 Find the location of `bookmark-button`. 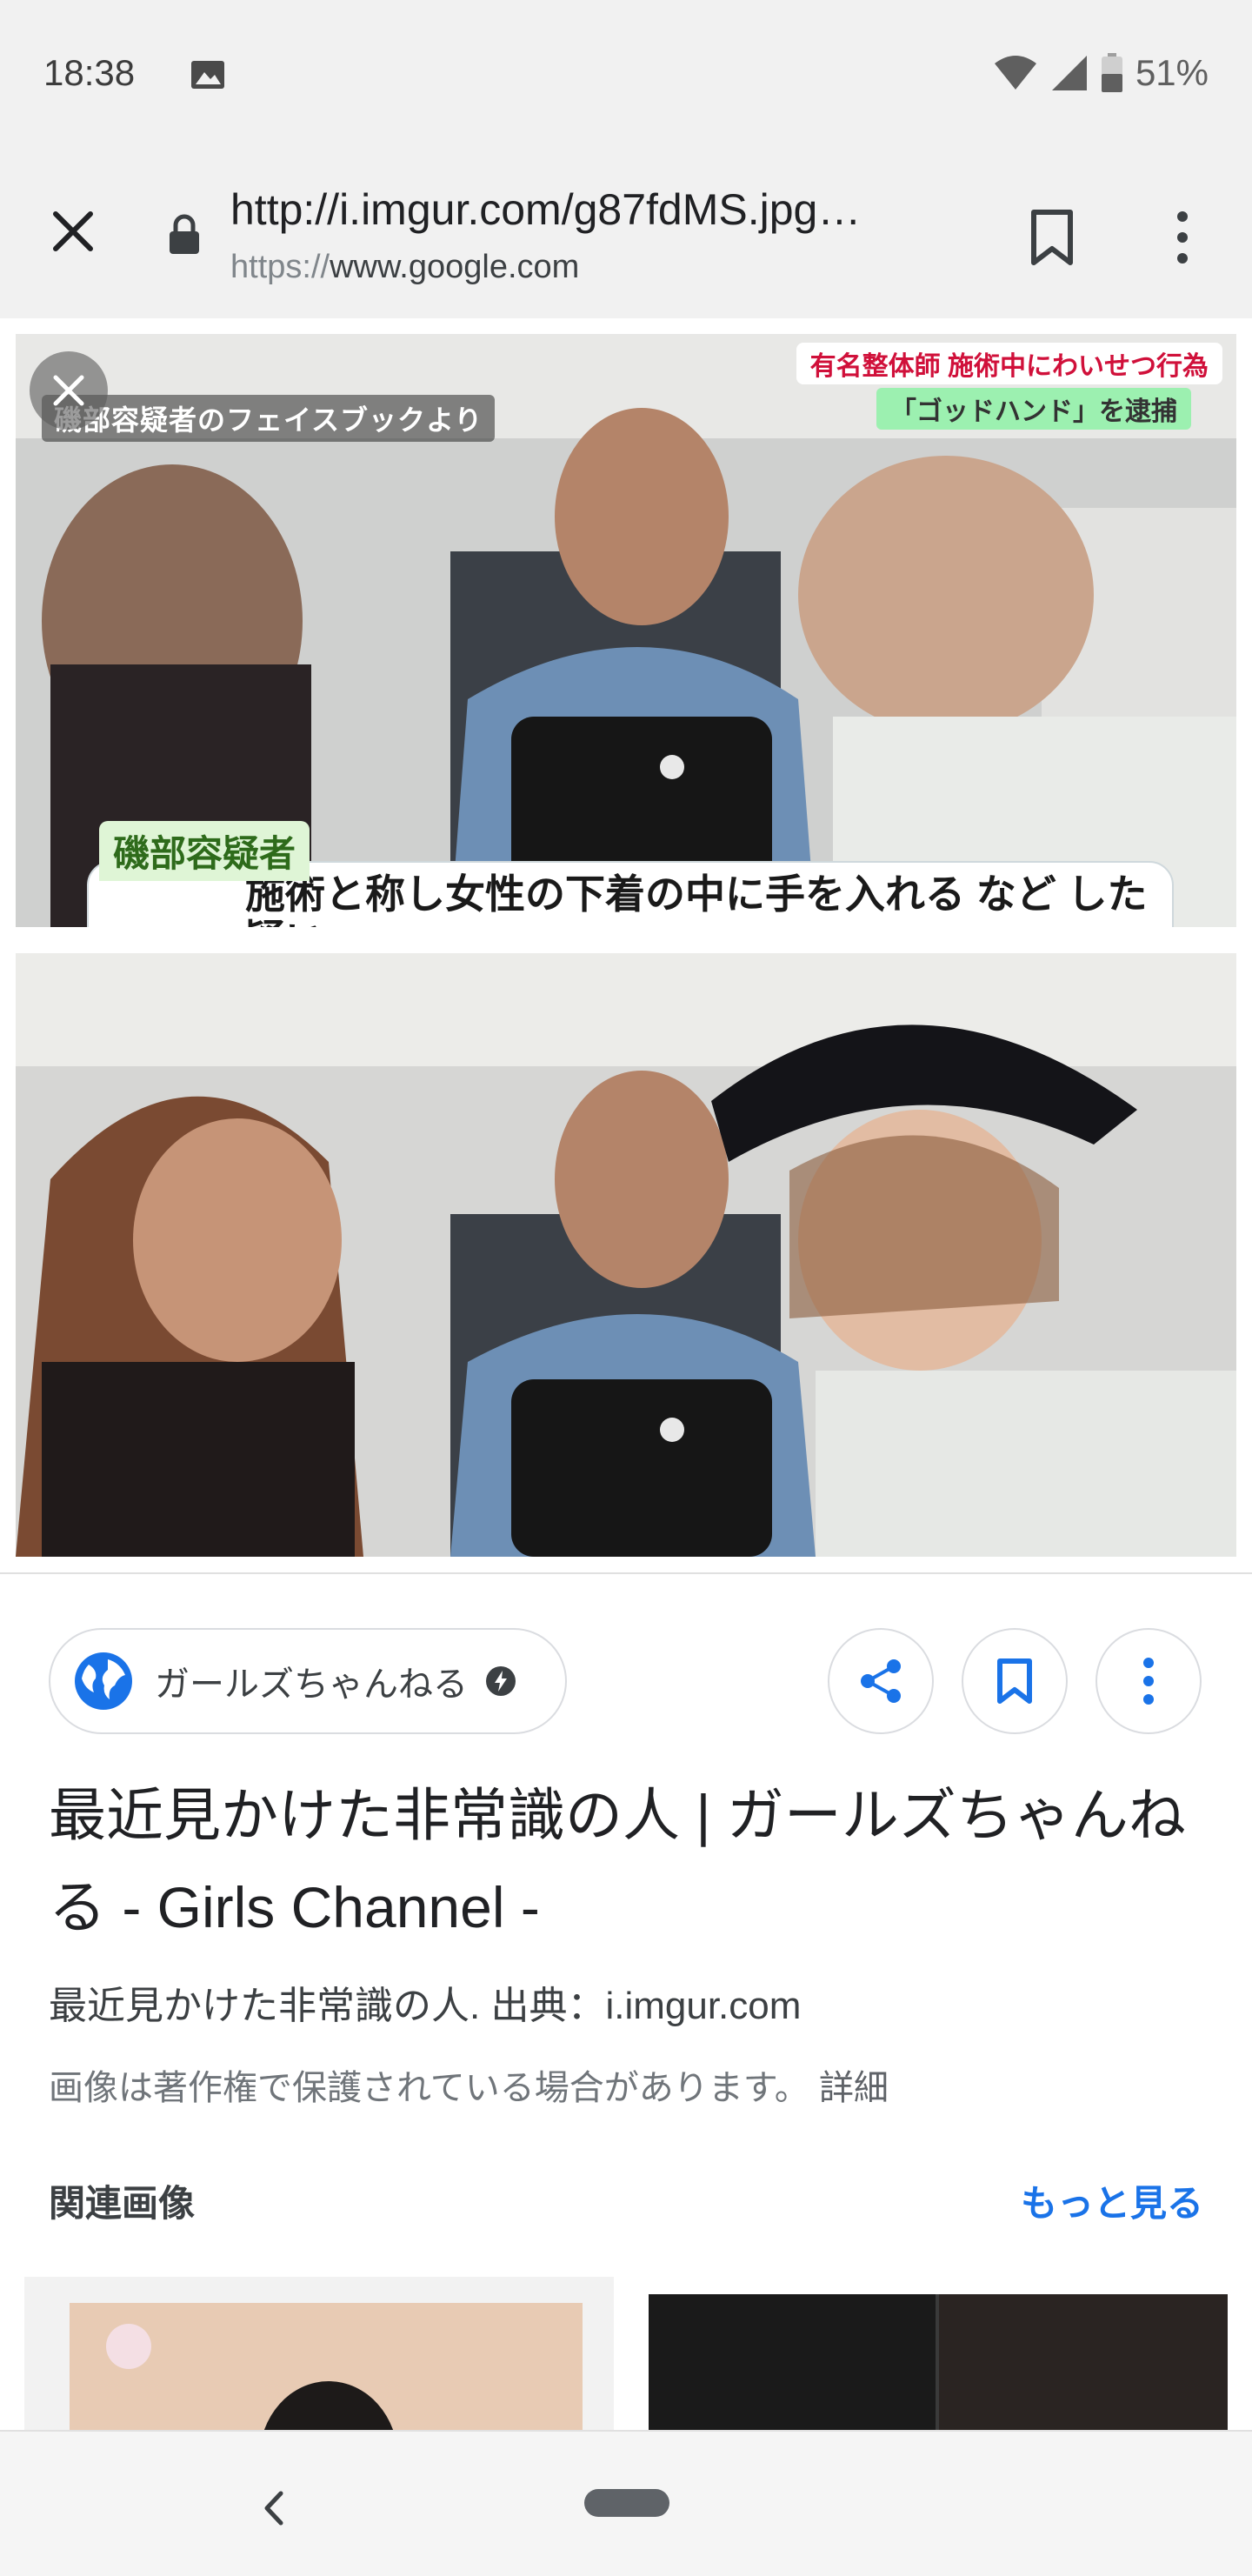

bookmark-button is located at coordinates (1052, 238).